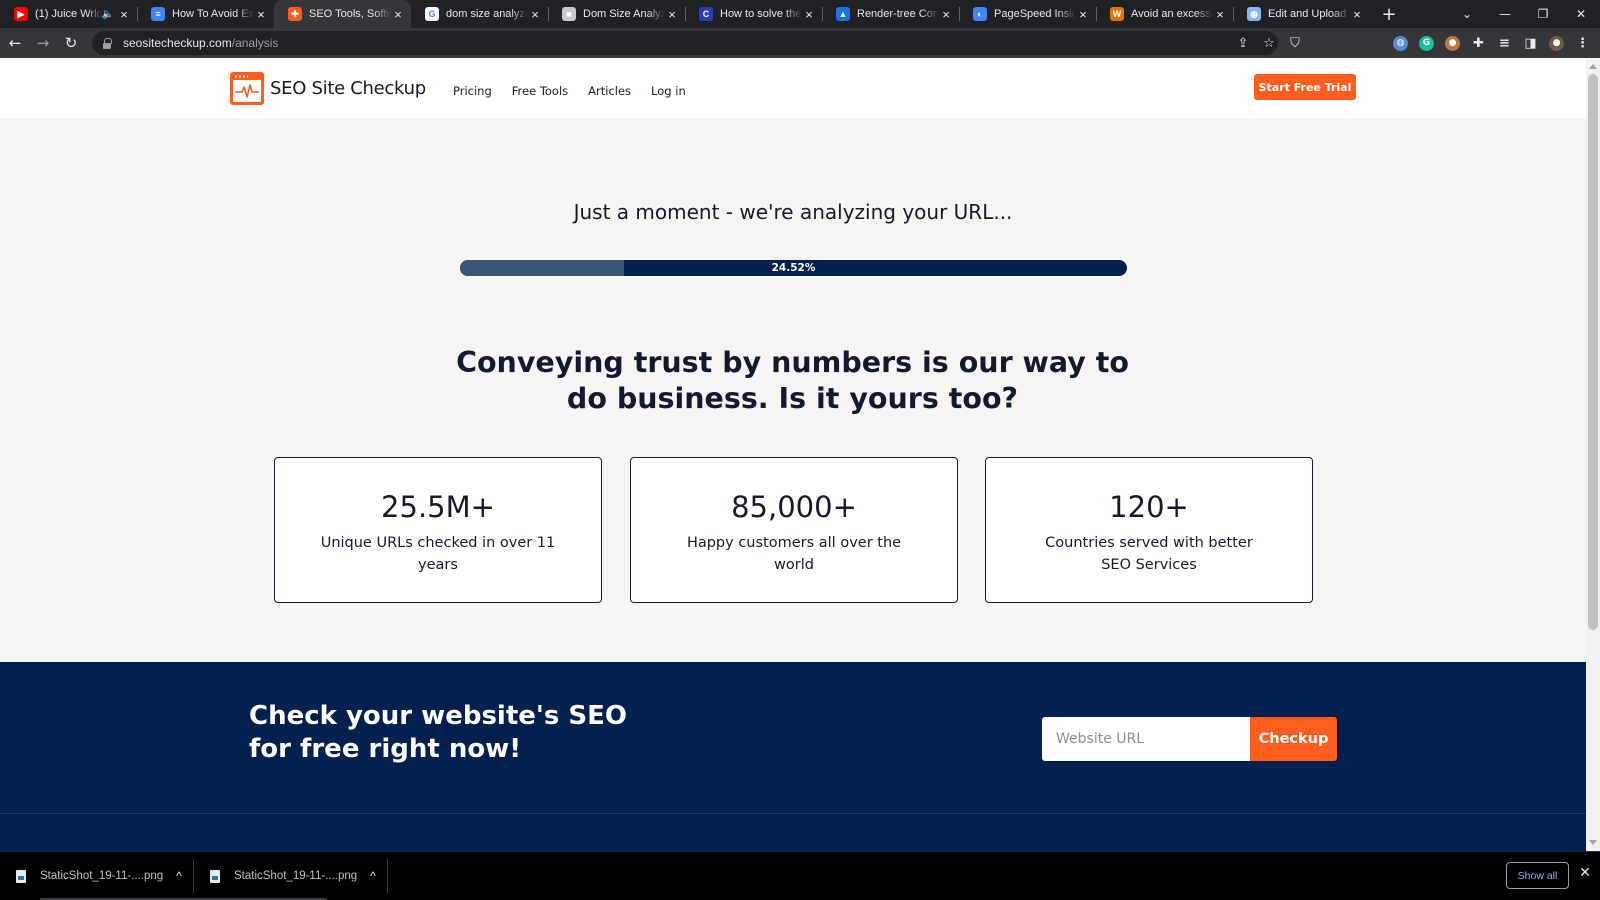  What do you see at coordinates (1585, 875) in the screenshot?
I see `close-download-shelf-icon: ✕` at bounding box center [1585, 875].